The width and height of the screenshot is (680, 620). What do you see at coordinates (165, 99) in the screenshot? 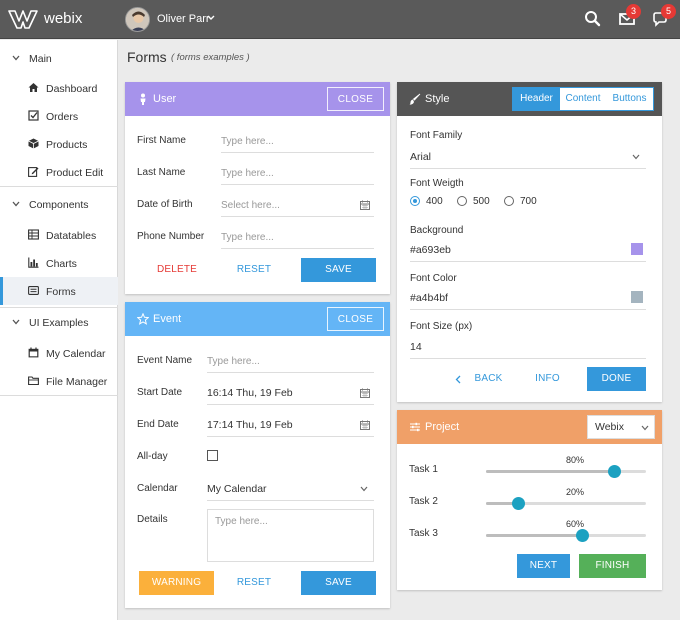
I see `user-panel-title: User` at bounding box center [165, 99].